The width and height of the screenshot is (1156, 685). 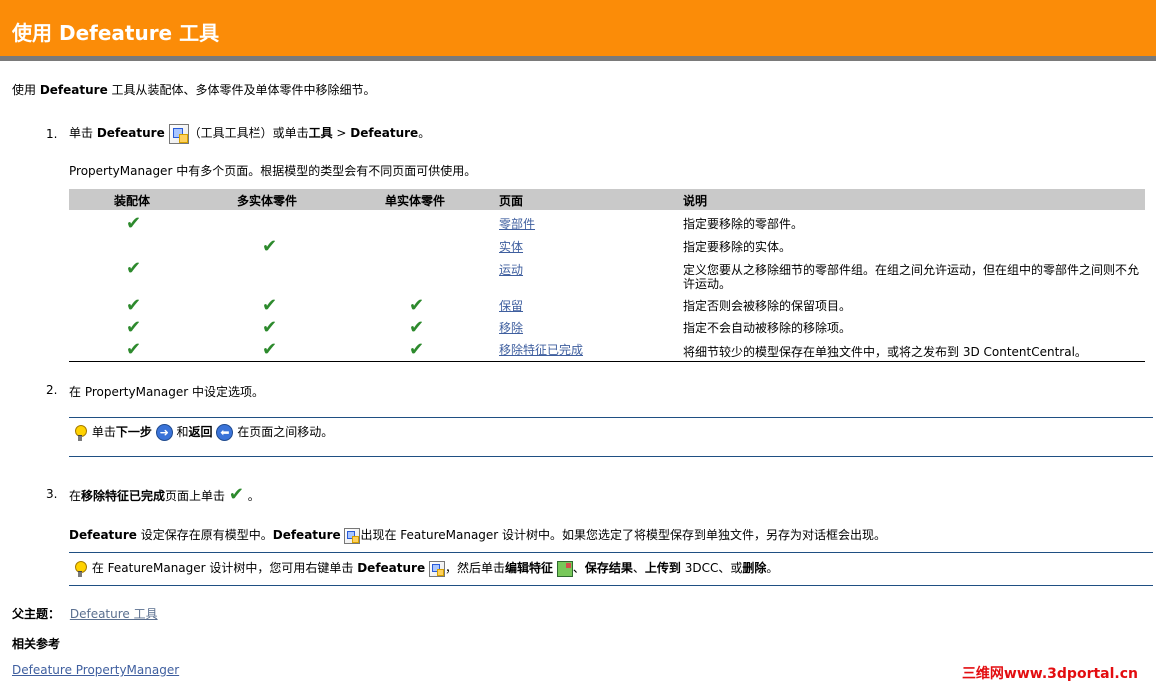 I want to click on header-multibody: 多实体零件, so click(x=267, y=201).